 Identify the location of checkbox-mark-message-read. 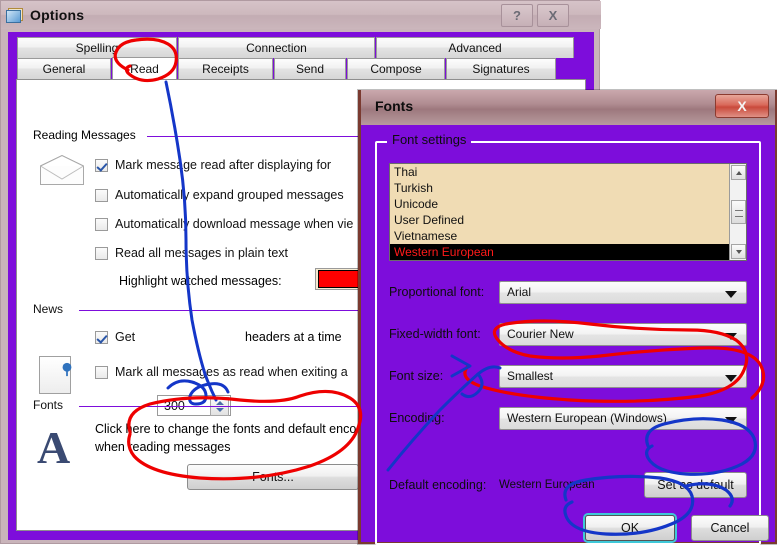
(101, 165).